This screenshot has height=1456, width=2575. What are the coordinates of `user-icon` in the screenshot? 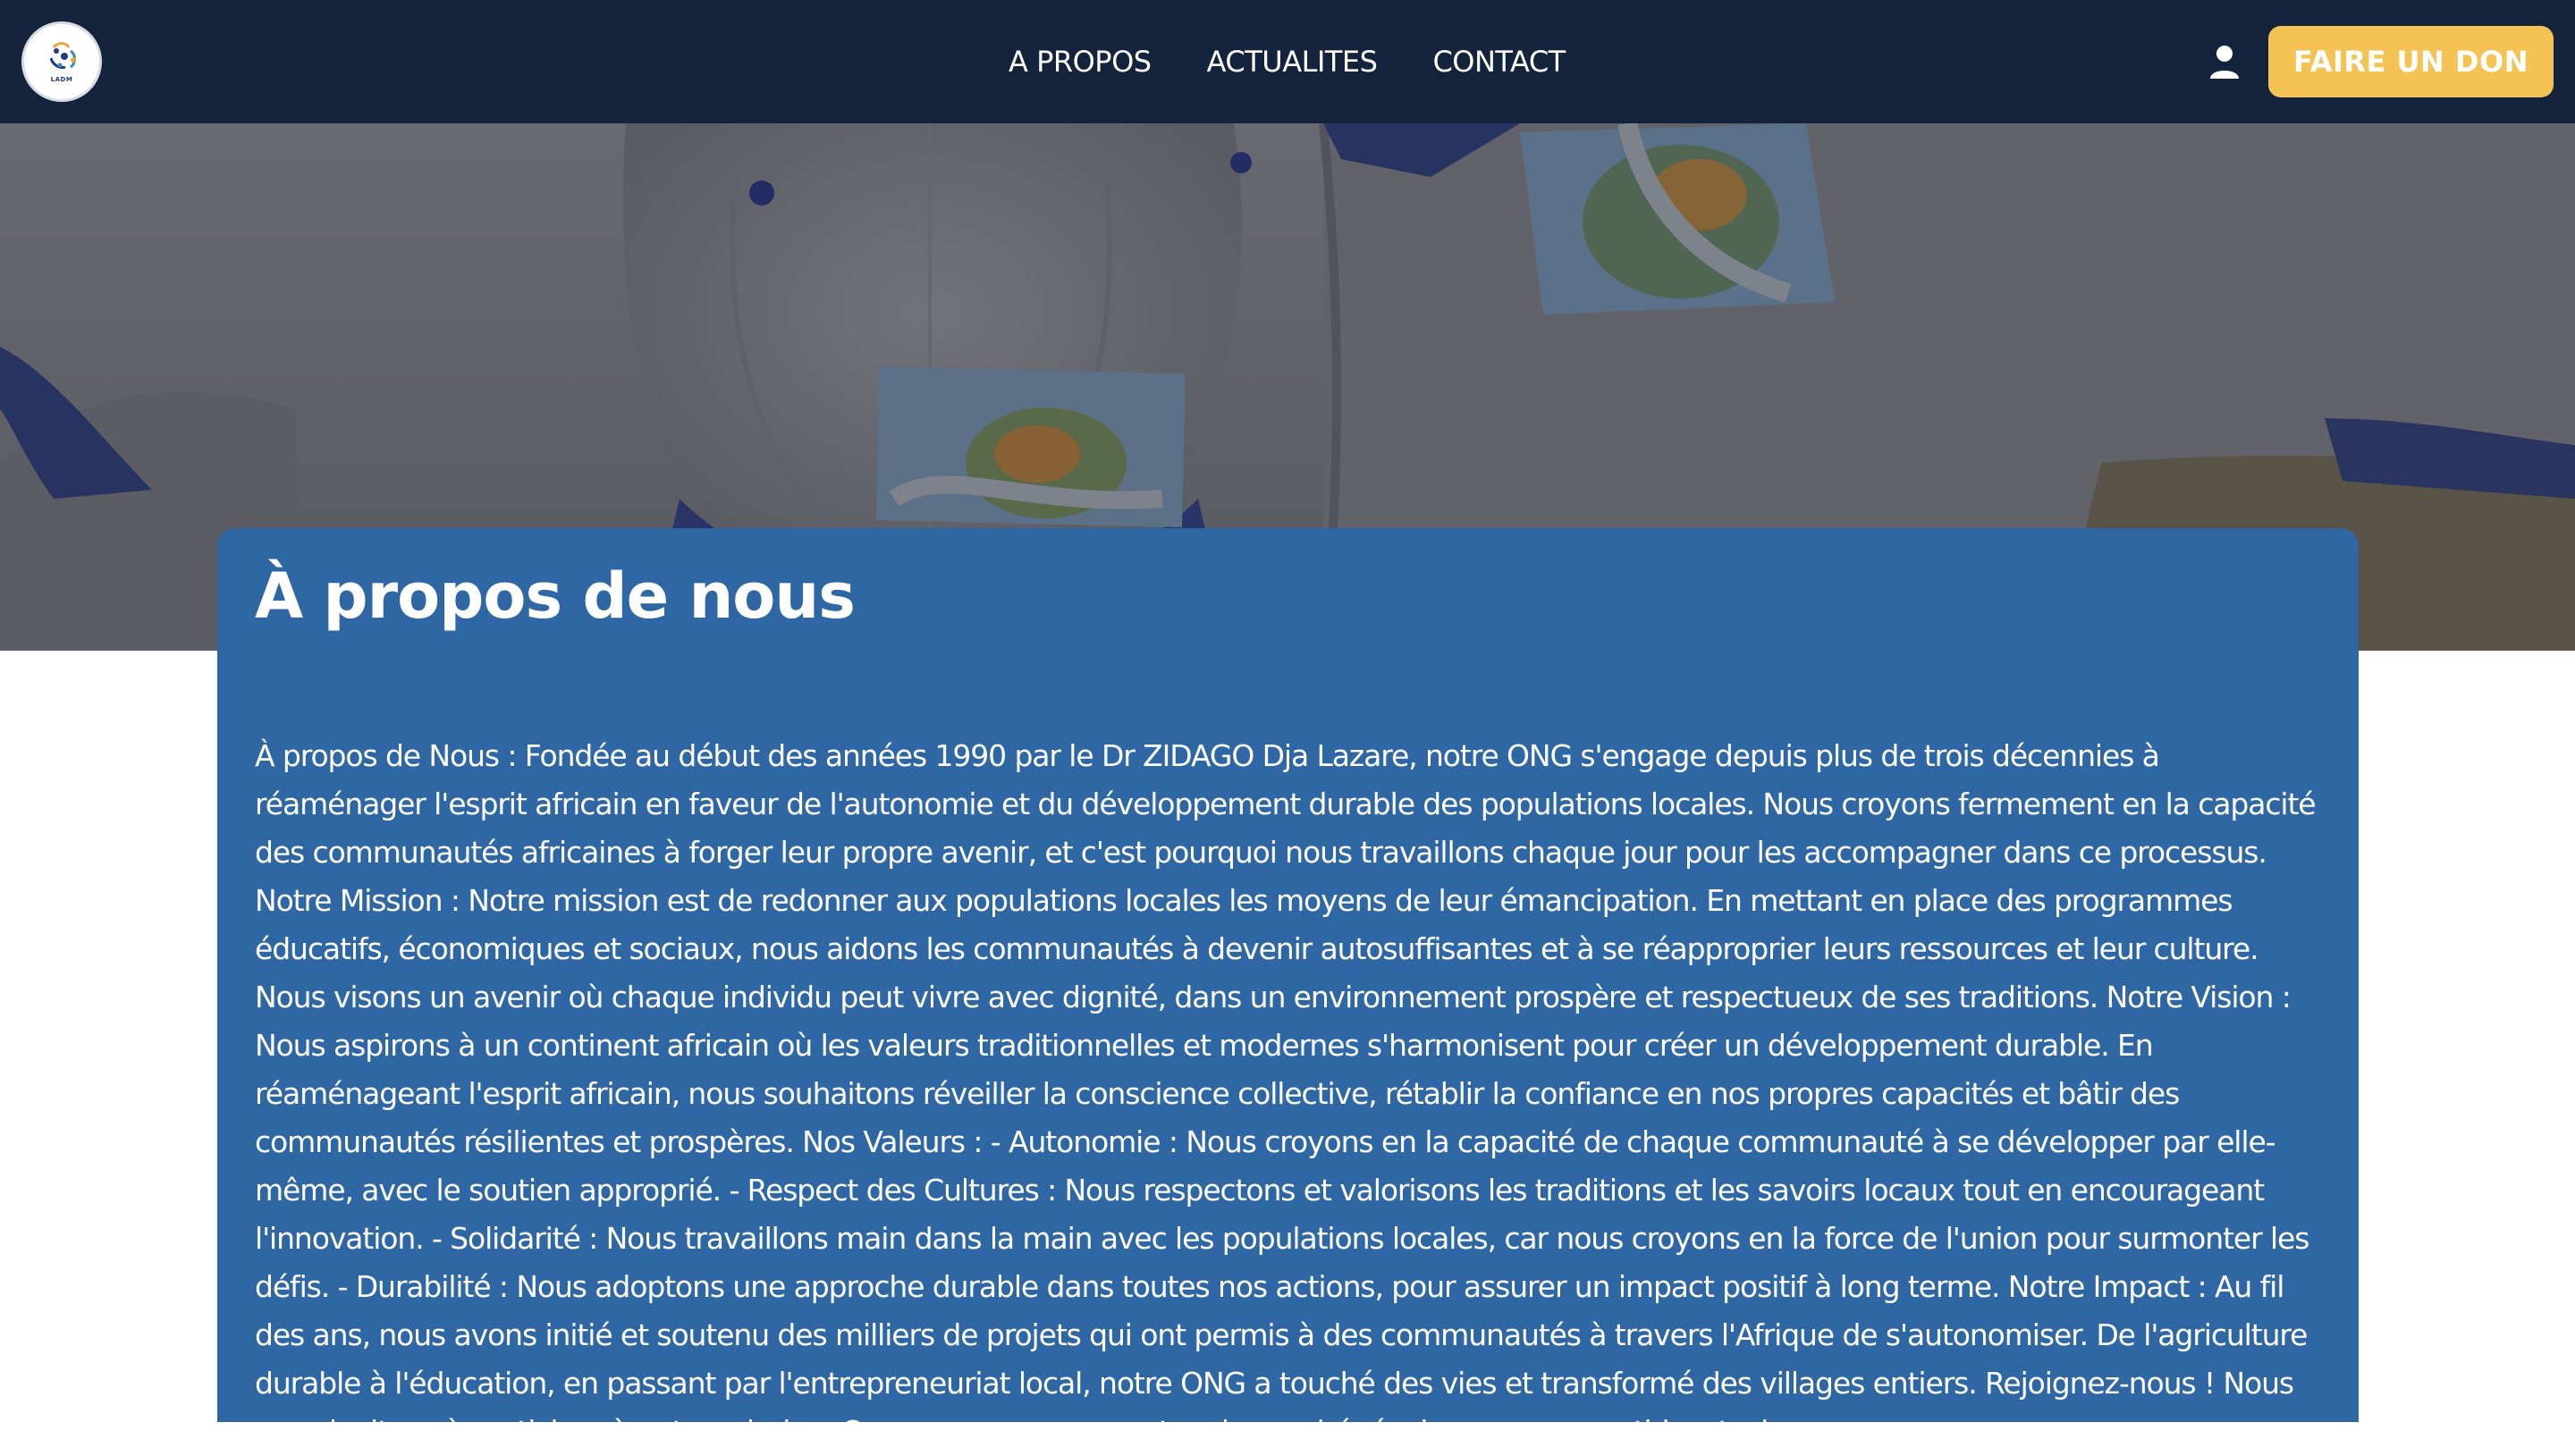 It's located at (2224, 62).